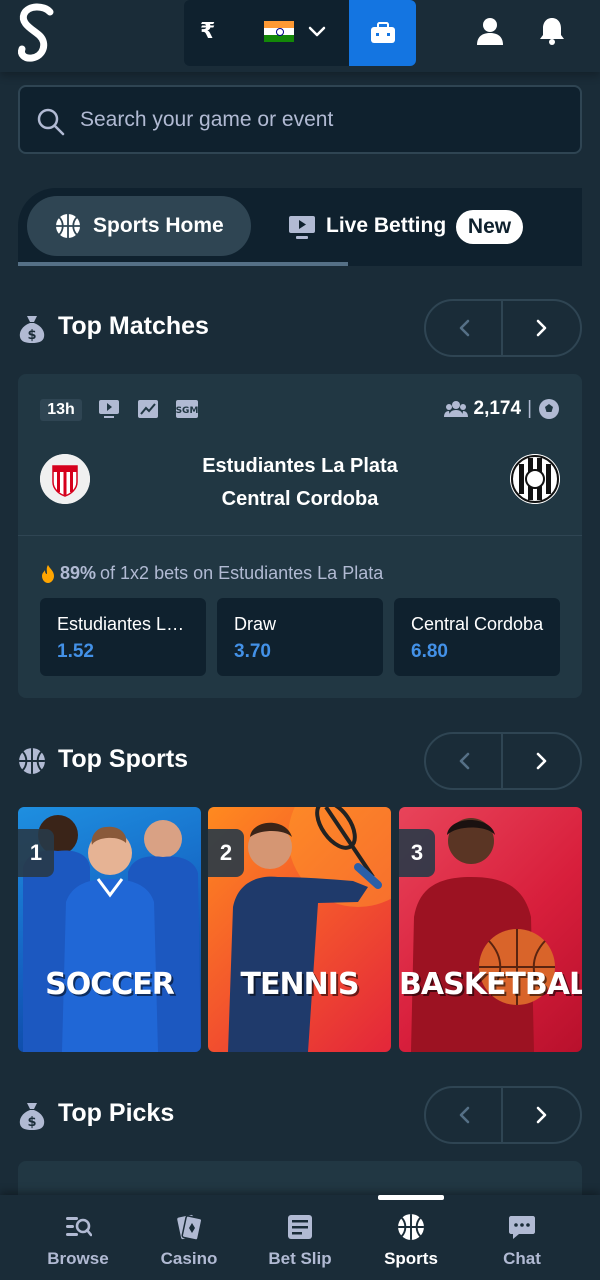 This screenshot has height=1280, width=600. Describe the element at coordinates (477, 637) in the screenshot. I see `odds-button-away: Central Cordoba 6.80` at that location.